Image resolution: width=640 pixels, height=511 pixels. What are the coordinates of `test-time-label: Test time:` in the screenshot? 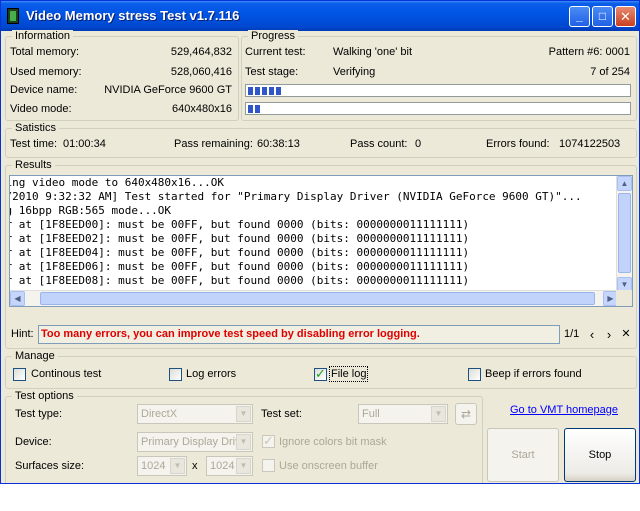 It's located at (34, 144).